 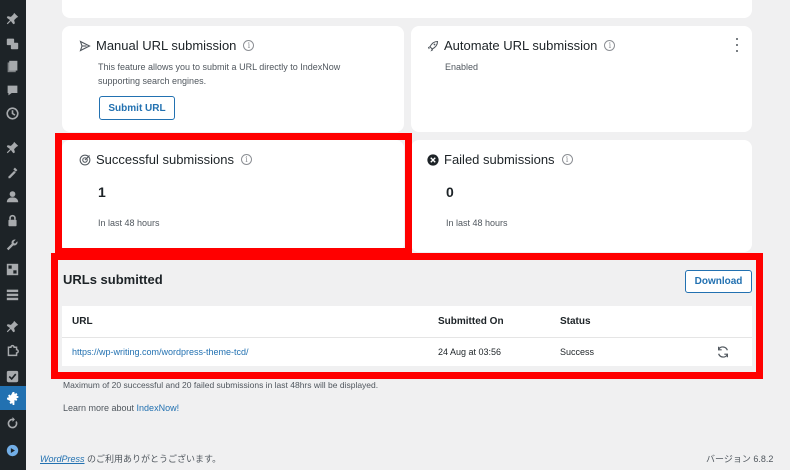 I want to click on media-icon, so click(x=12, y=43).